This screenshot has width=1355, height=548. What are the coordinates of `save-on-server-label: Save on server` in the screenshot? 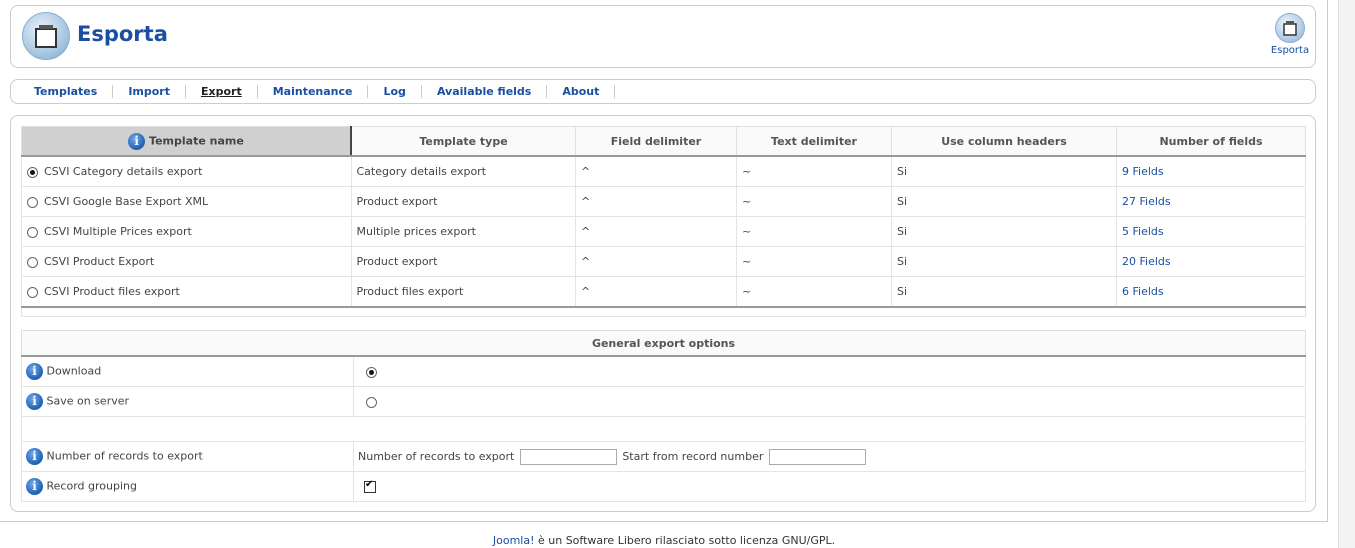 It's located at (88, 401).